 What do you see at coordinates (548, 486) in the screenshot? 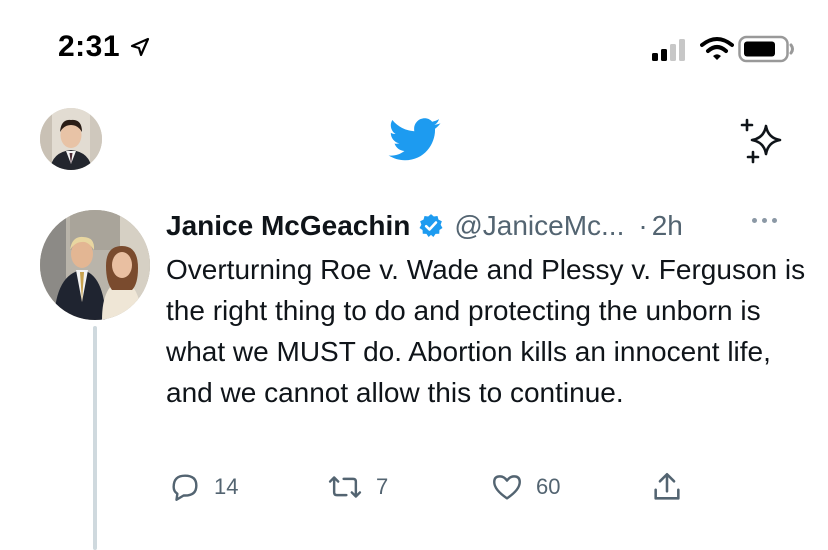
I see `like-count: 60` at bounding box center [548, 486].